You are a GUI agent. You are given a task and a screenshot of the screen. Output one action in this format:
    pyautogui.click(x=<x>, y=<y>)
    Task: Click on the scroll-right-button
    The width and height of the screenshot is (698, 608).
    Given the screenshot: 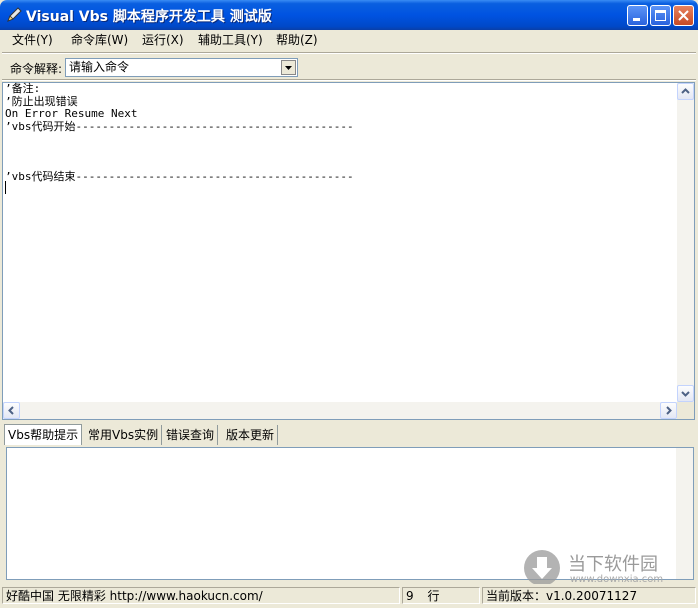 What is the action you would take?
    pyautogui.click(x=668, y=410)
    